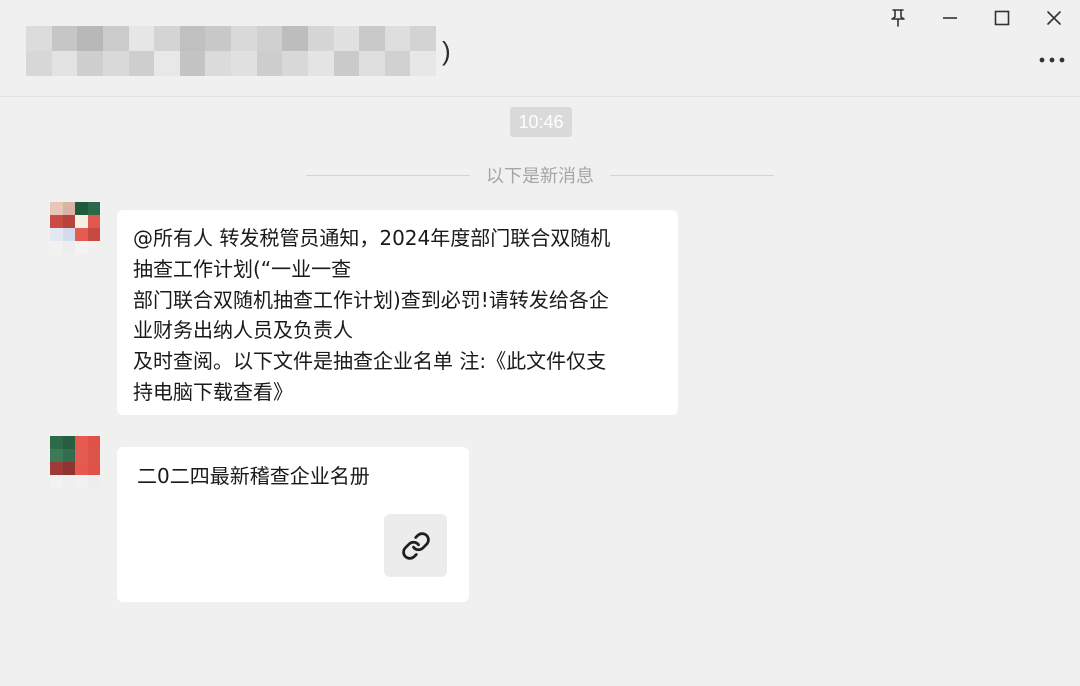 Image resolution: width=1080 pixels, height=686 pixels. Describe the element at coordinates (243, 330) in the screenshot. I see `message-text-line: 业财务出纳人员及负责人` at that location.